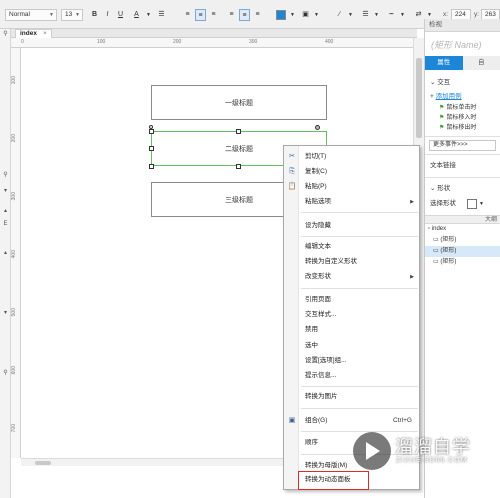  What do you see at coordinates (462, 229) in the screenshot?
I see `outline-root: ▫ index` at bounding box center [462, 229].